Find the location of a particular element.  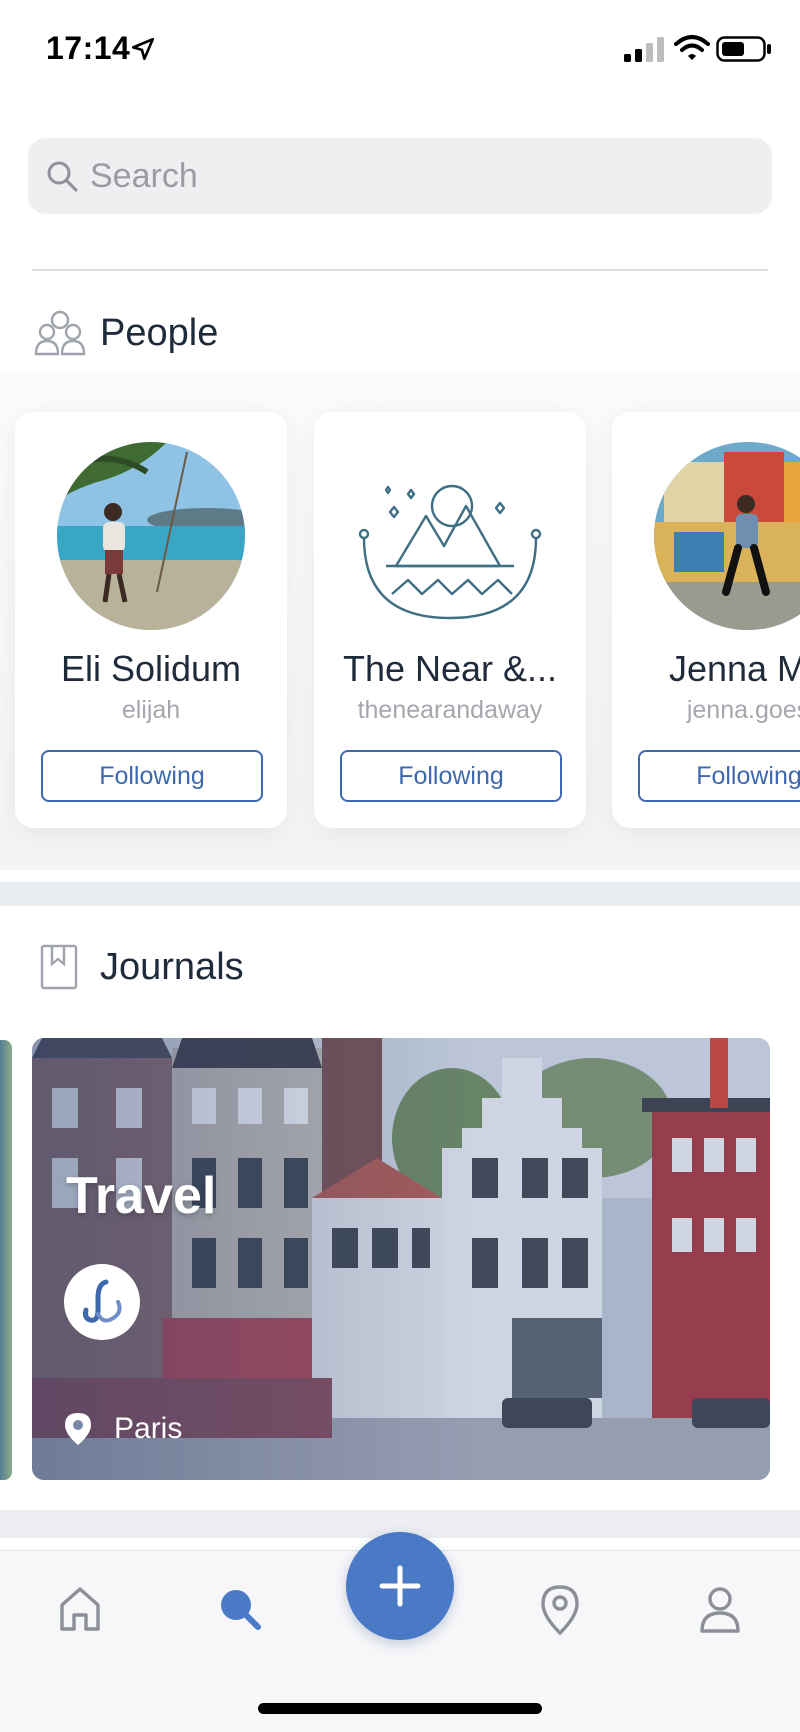

divider is located at coordinates (400, 270).